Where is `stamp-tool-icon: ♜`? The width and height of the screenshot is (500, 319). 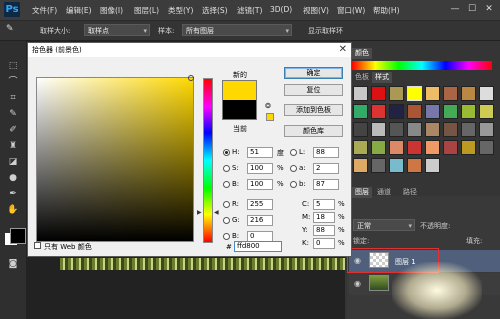
stamp-tool-icon: ♜ is located at coordinates (13, 146).